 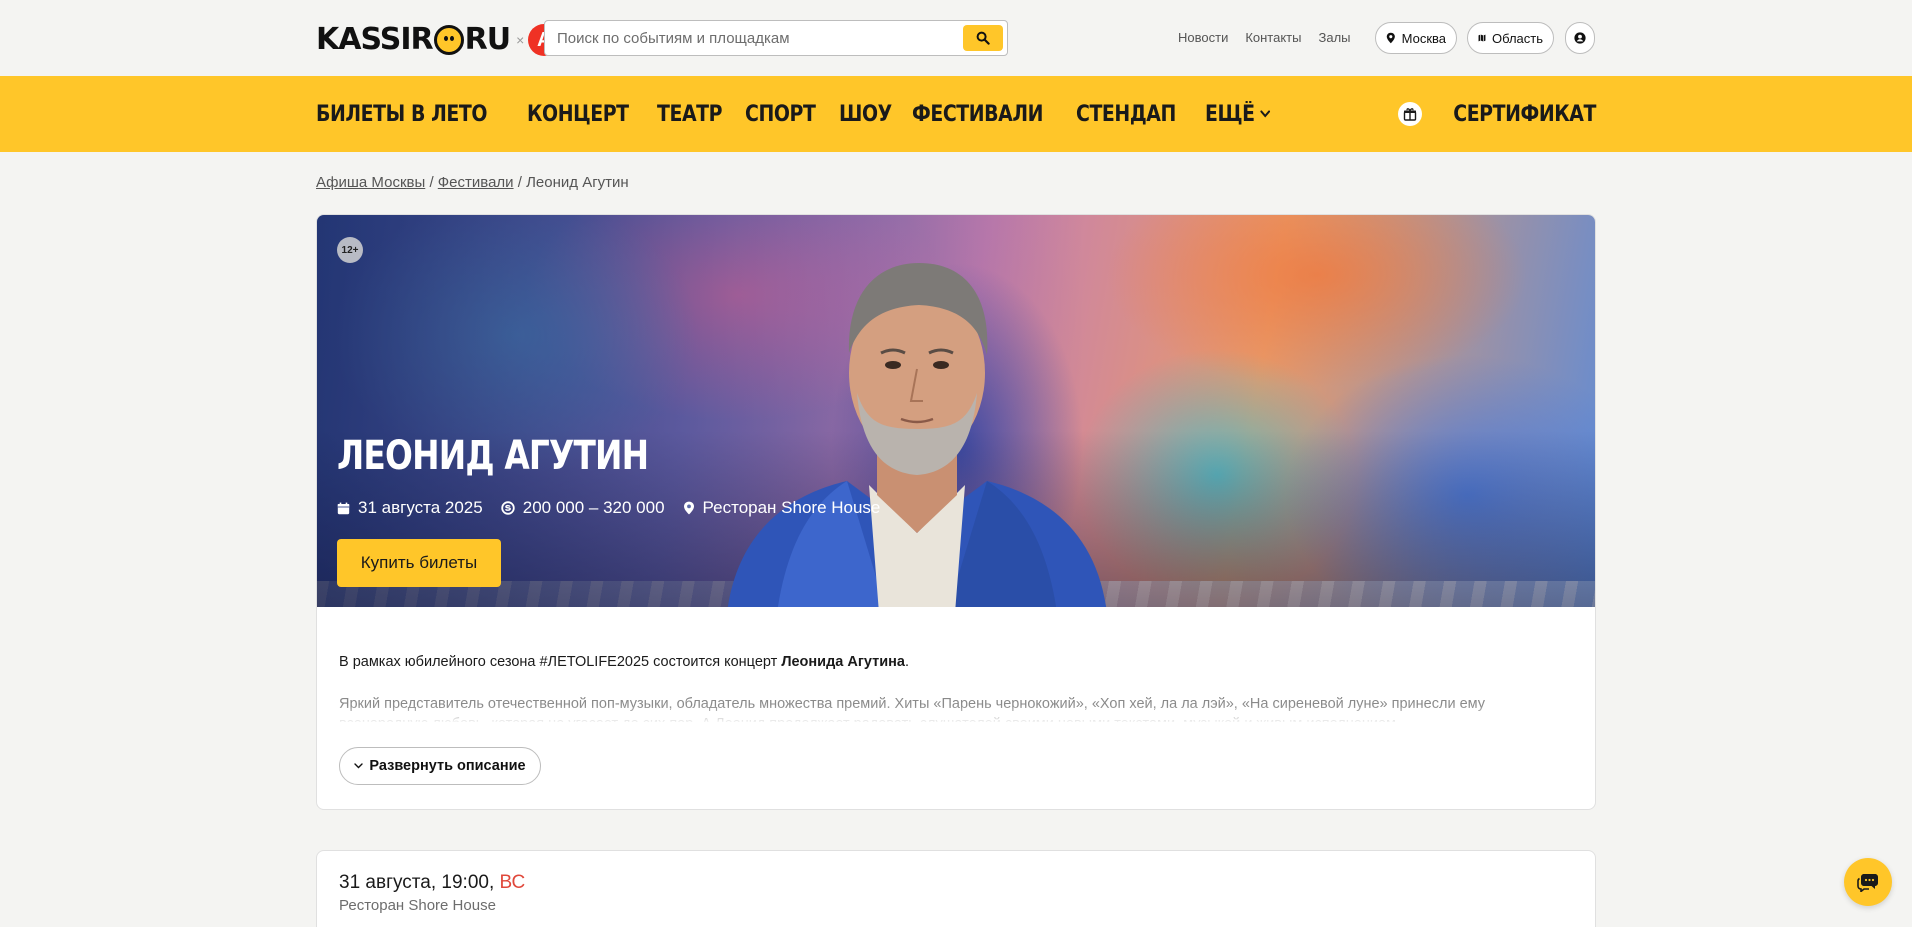 I want to click on user-account-button, so click(x=1580, y=38).